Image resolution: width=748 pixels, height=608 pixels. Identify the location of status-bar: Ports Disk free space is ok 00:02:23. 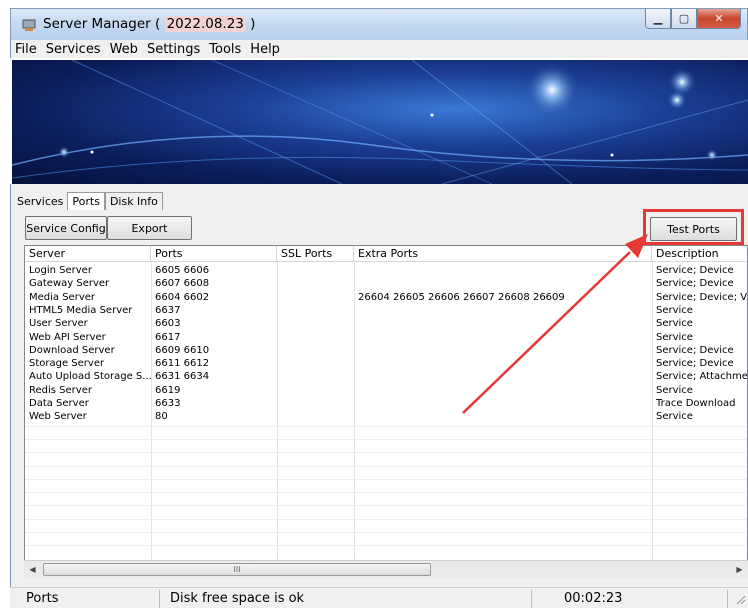
(379, 597).